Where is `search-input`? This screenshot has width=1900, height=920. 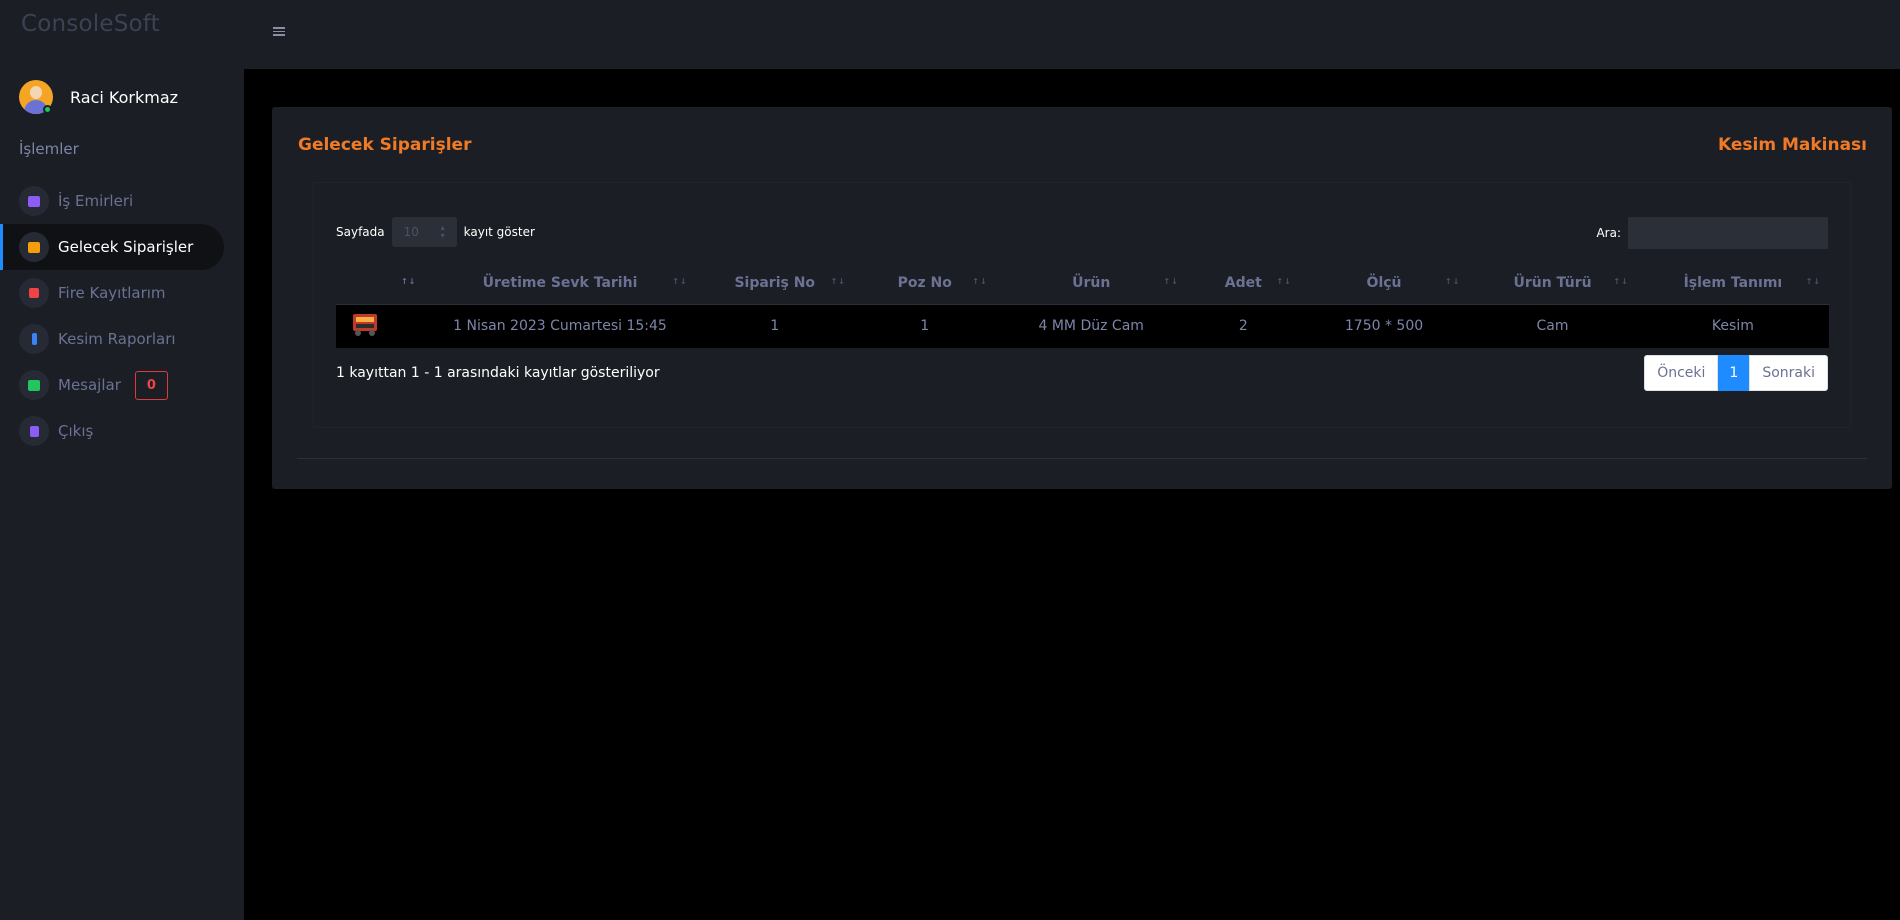
search-input is located at coordinates (1728, 233).